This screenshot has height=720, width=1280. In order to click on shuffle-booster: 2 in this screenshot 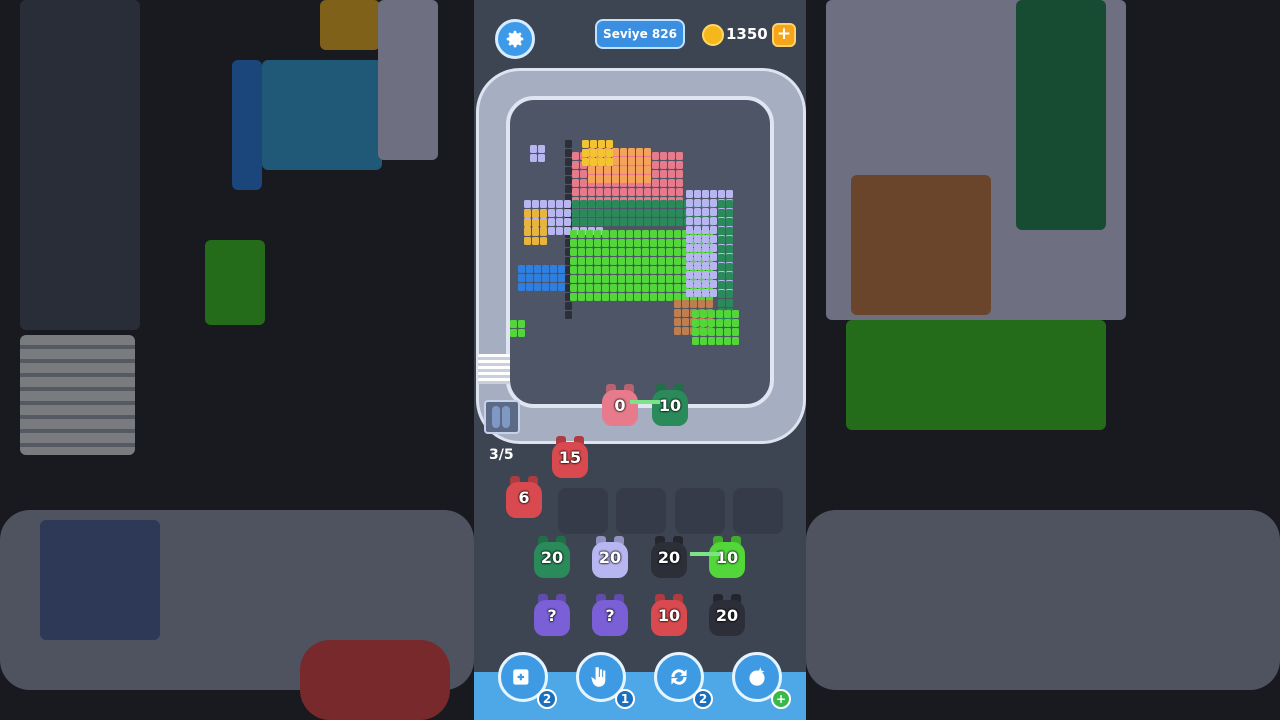, I will do `click(683, 680)`.